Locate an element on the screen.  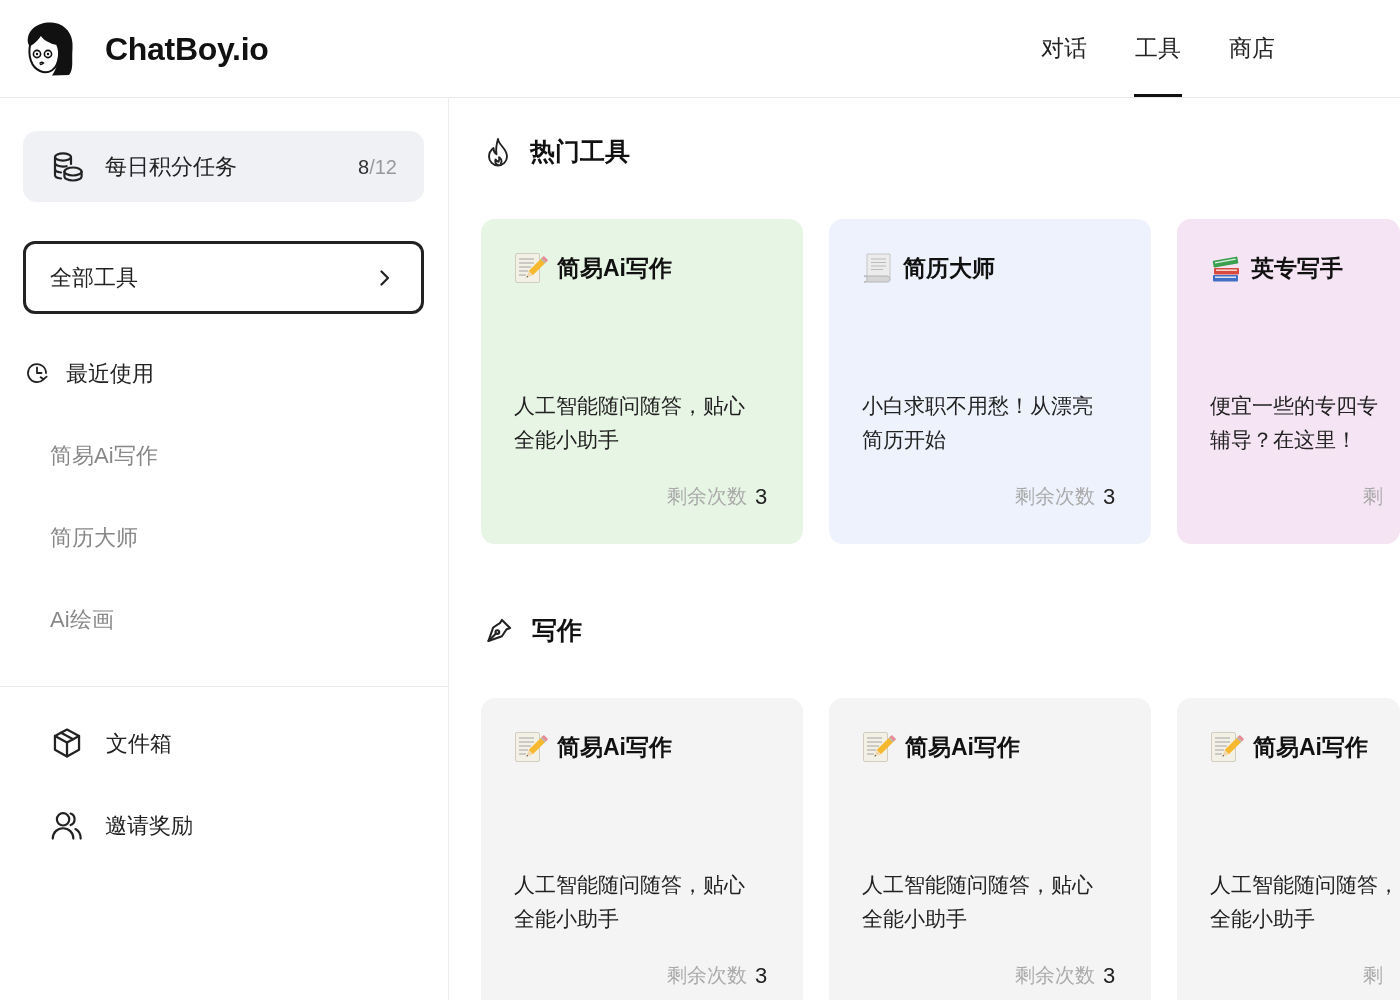
nav-tab: 商店 is located at coordinates (1252, 48).